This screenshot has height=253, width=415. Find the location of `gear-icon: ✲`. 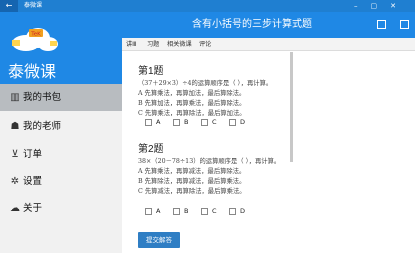

gear-icon: ✲ is located at coordinates (15, 181).